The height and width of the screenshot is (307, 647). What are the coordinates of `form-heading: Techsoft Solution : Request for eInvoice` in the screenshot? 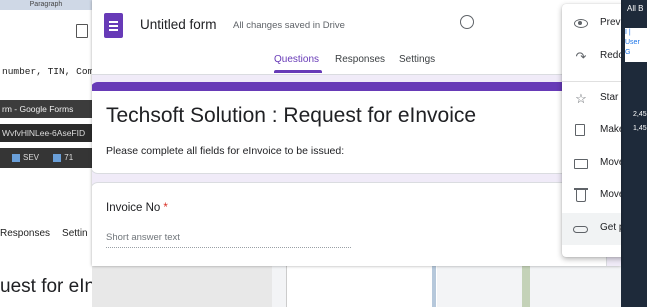 It's located at (291, 116).